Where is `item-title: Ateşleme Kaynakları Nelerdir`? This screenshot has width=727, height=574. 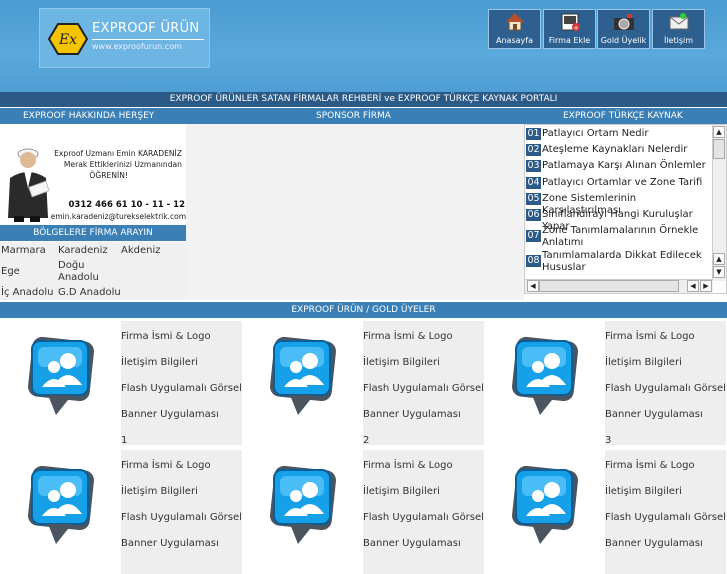 item-title: Ateşleme Kaynakları Nelerdir is located at coordinates (615, 149).